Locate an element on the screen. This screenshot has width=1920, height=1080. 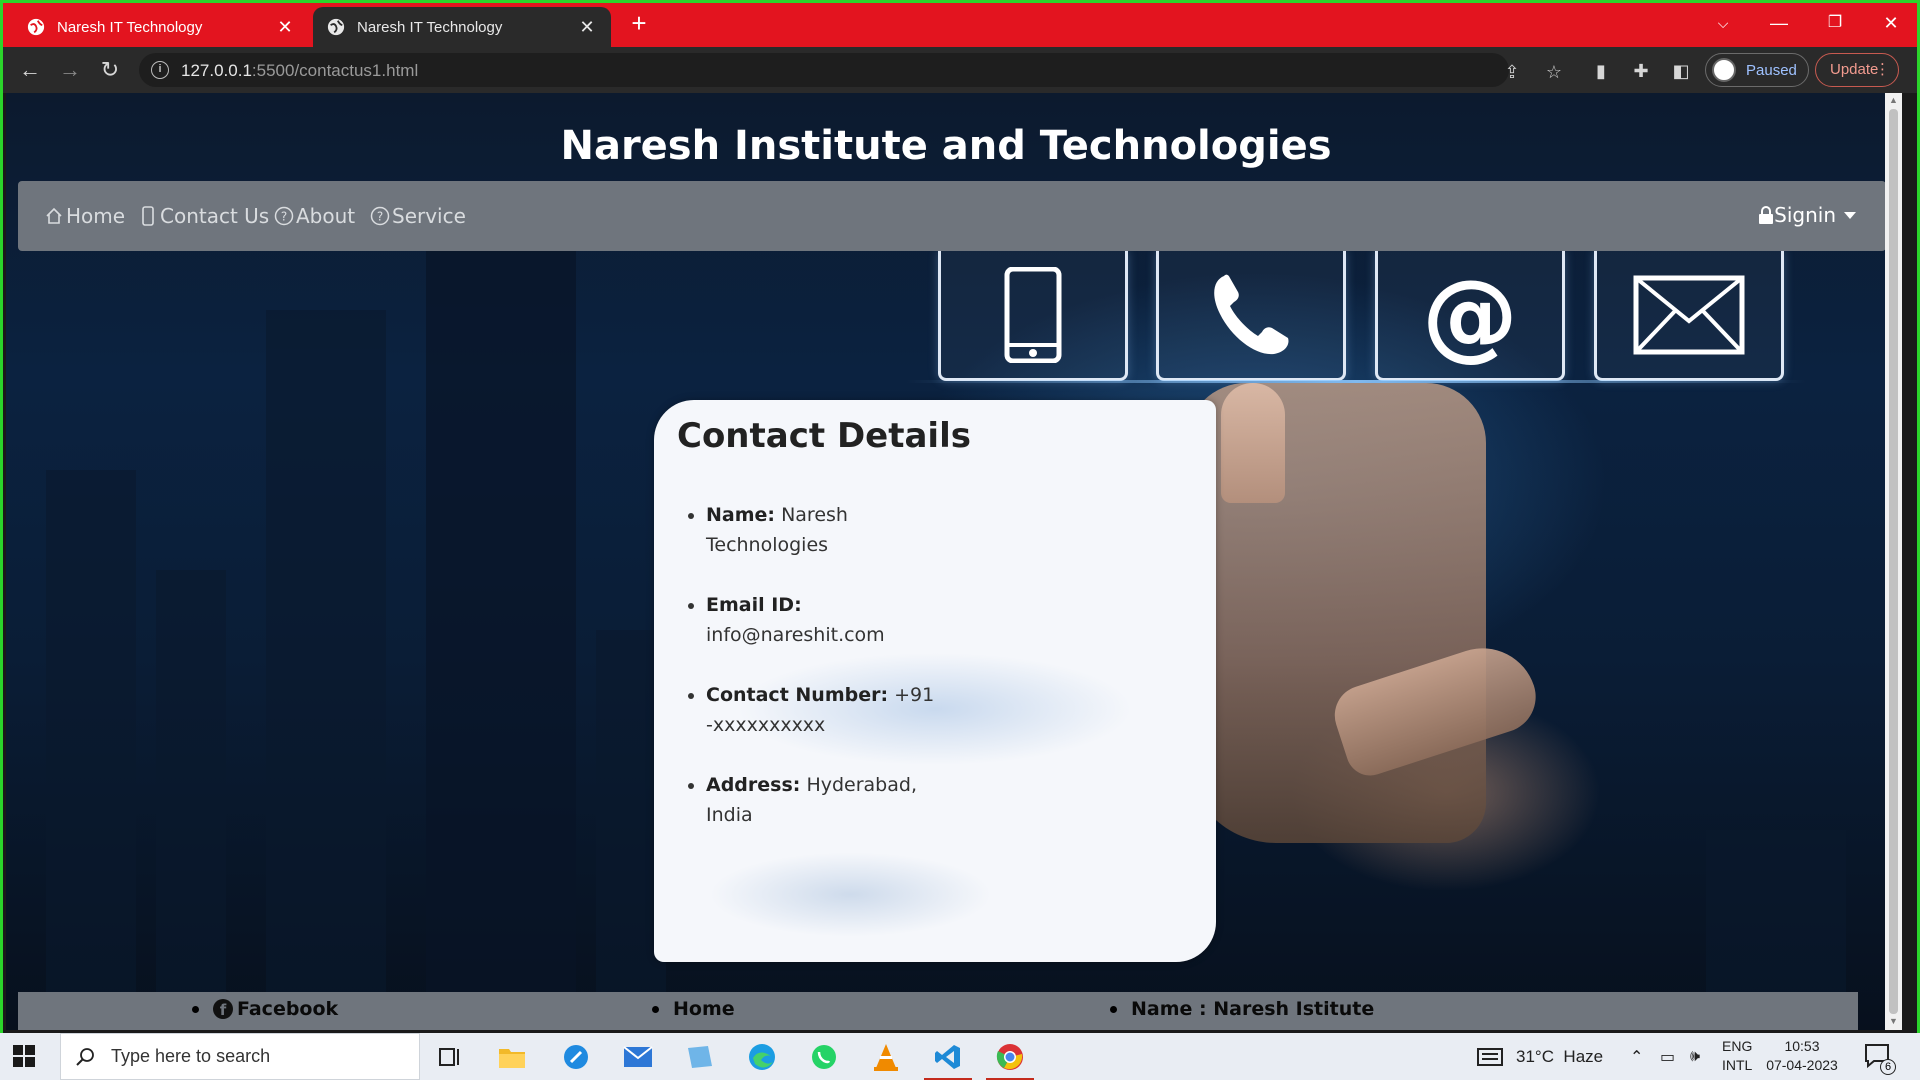
haze-icon is located at coordinates (1490, 1056).